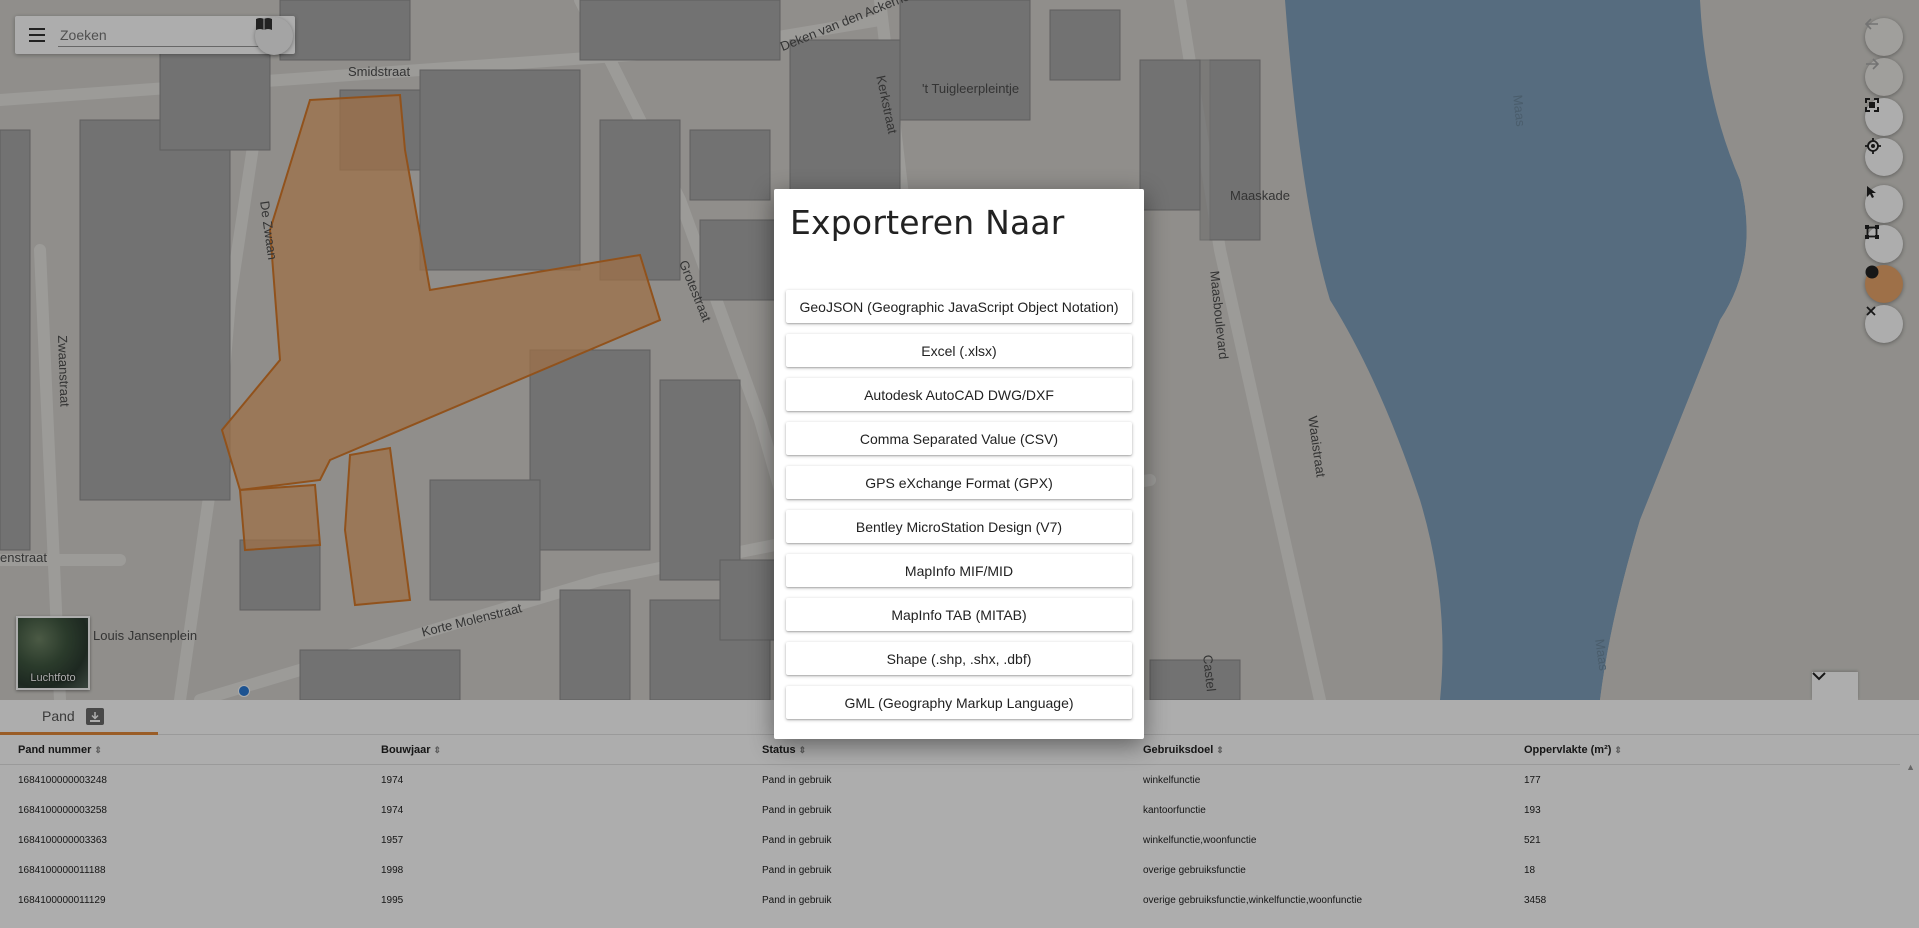  What do you see at coordinates (959, 394) in the screenshot?
I see `export-dwg-button: Autodesk AutoCAD DWG/DXF` at bounding box center [959, 394].